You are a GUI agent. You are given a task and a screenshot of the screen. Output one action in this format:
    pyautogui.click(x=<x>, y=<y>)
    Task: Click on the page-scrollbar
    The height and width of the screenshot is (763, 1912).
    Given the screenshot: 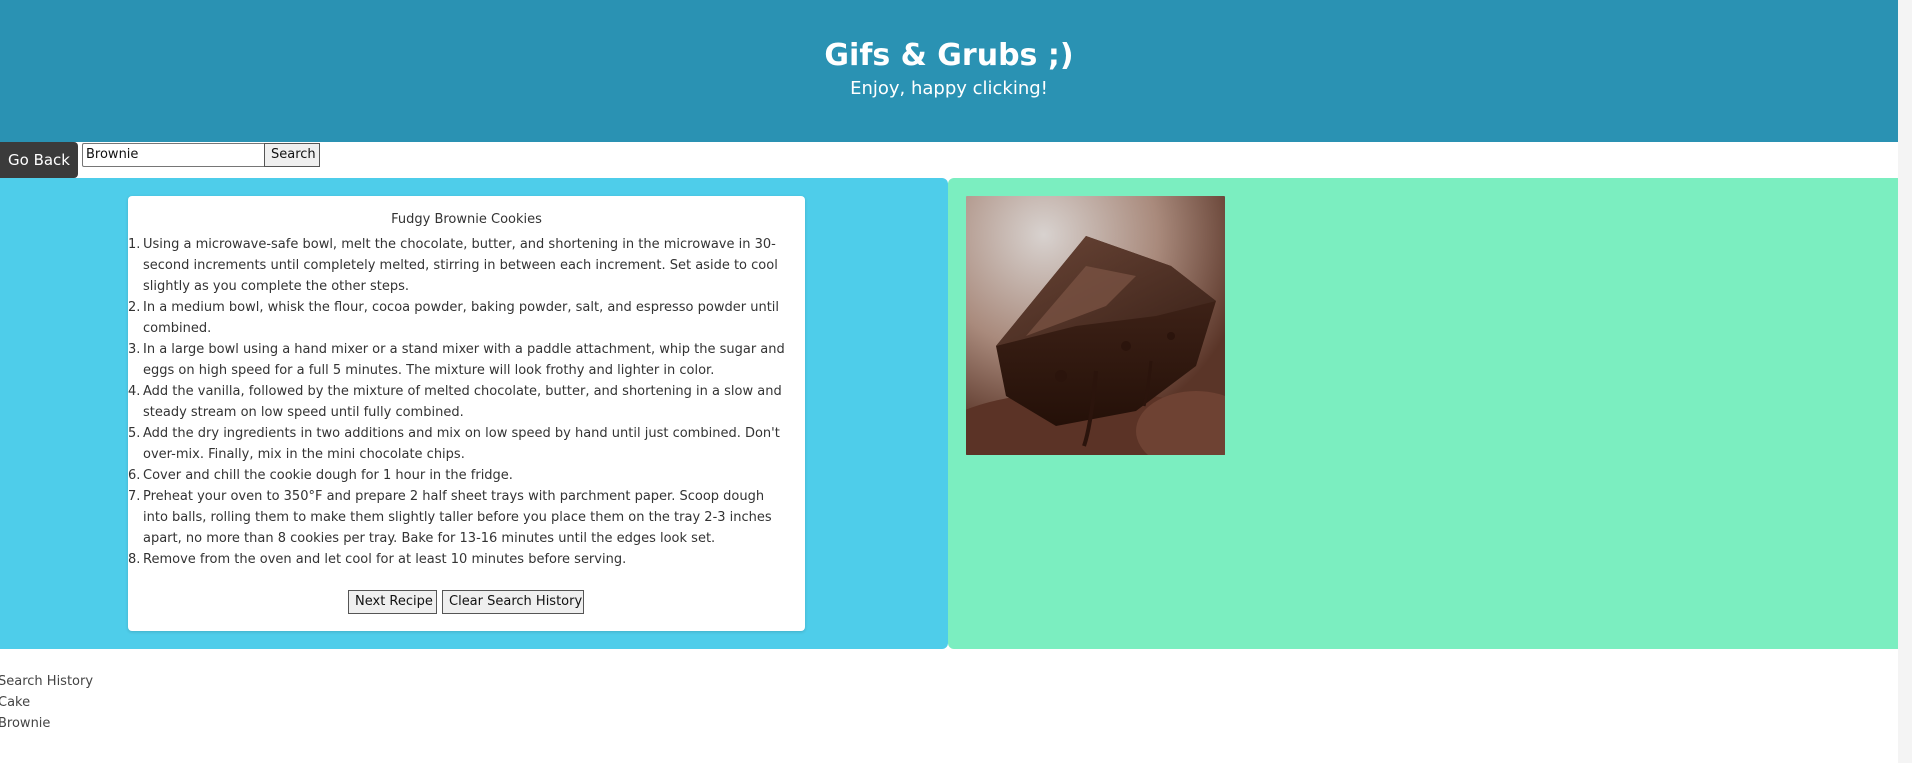 What is the action you would take?
    pyautogui.click(x=1905, y=381)
    